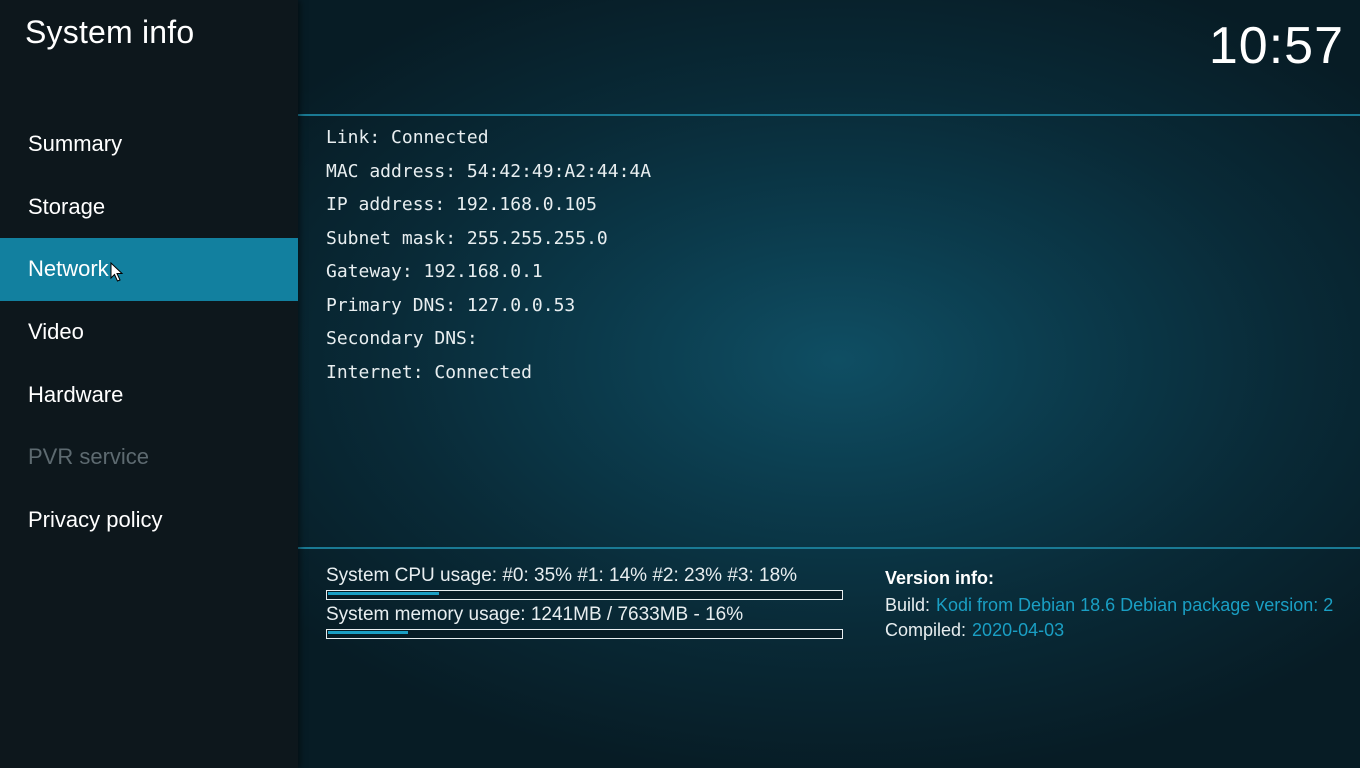 This screenshot has height=768, width=1360. What do you see at coordinates (149, 520) in the screenshot?
I see `sidebar-item-privacy-policy: Privacy policy` at bounding box center [149, 520].